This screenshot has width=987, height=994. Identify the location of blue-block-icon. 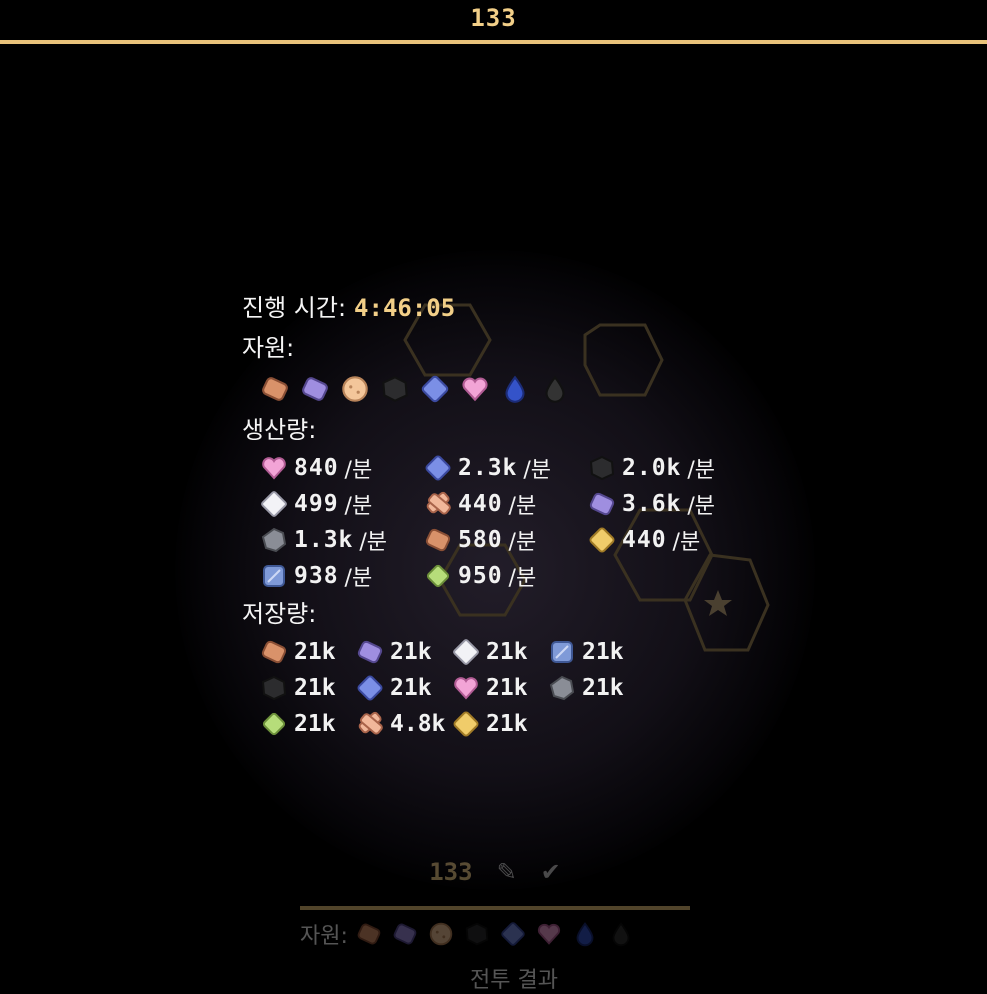
(562, 652).